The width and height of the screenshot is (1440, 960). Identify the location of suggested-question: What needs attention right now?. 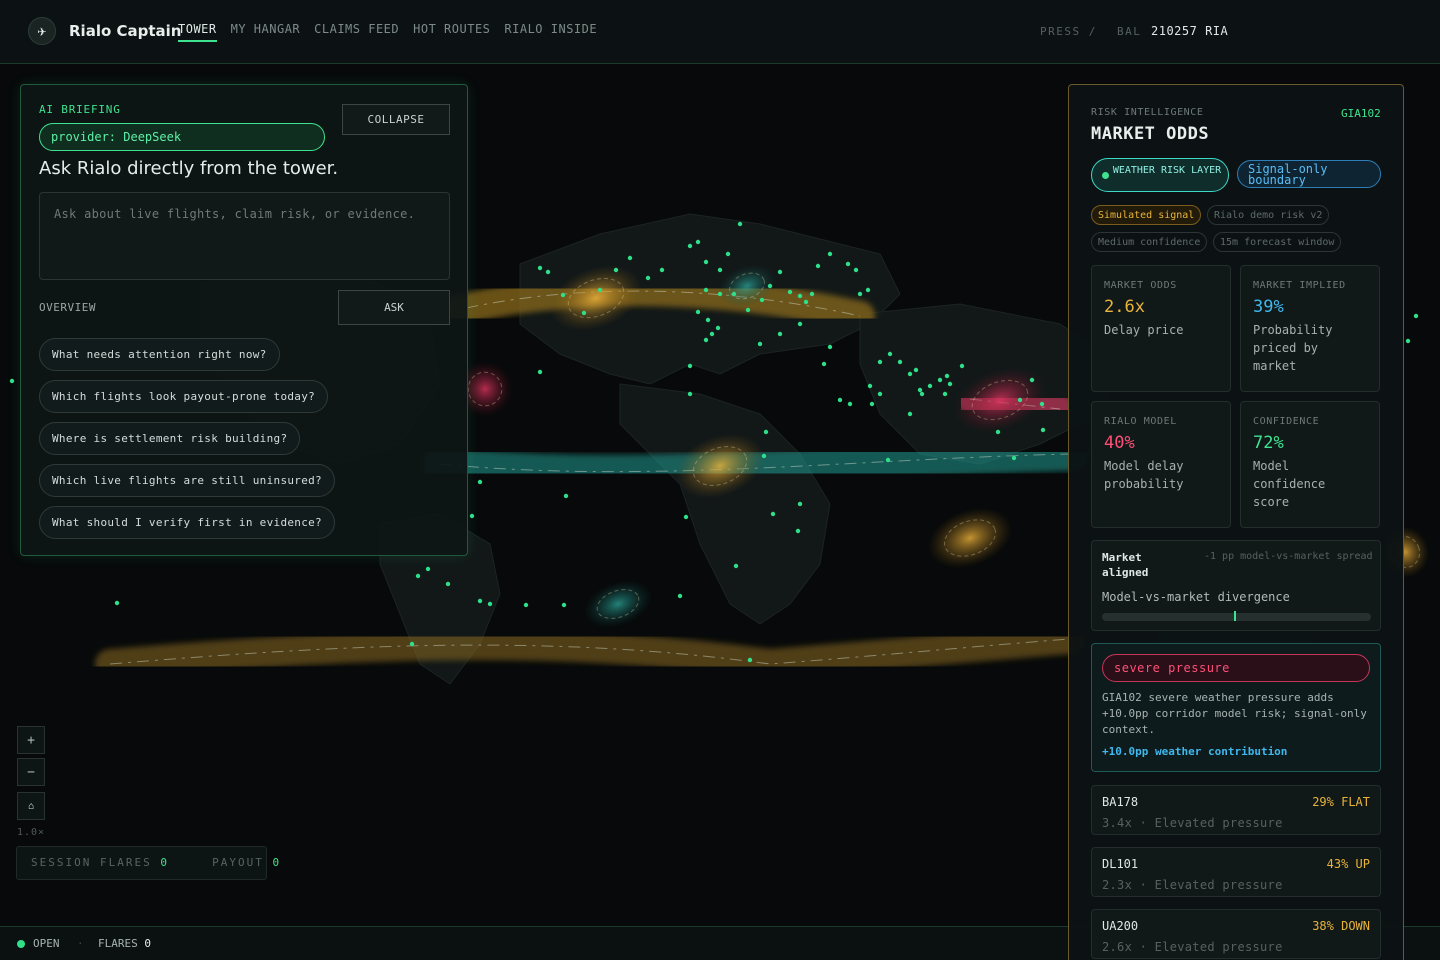
(159, 354).